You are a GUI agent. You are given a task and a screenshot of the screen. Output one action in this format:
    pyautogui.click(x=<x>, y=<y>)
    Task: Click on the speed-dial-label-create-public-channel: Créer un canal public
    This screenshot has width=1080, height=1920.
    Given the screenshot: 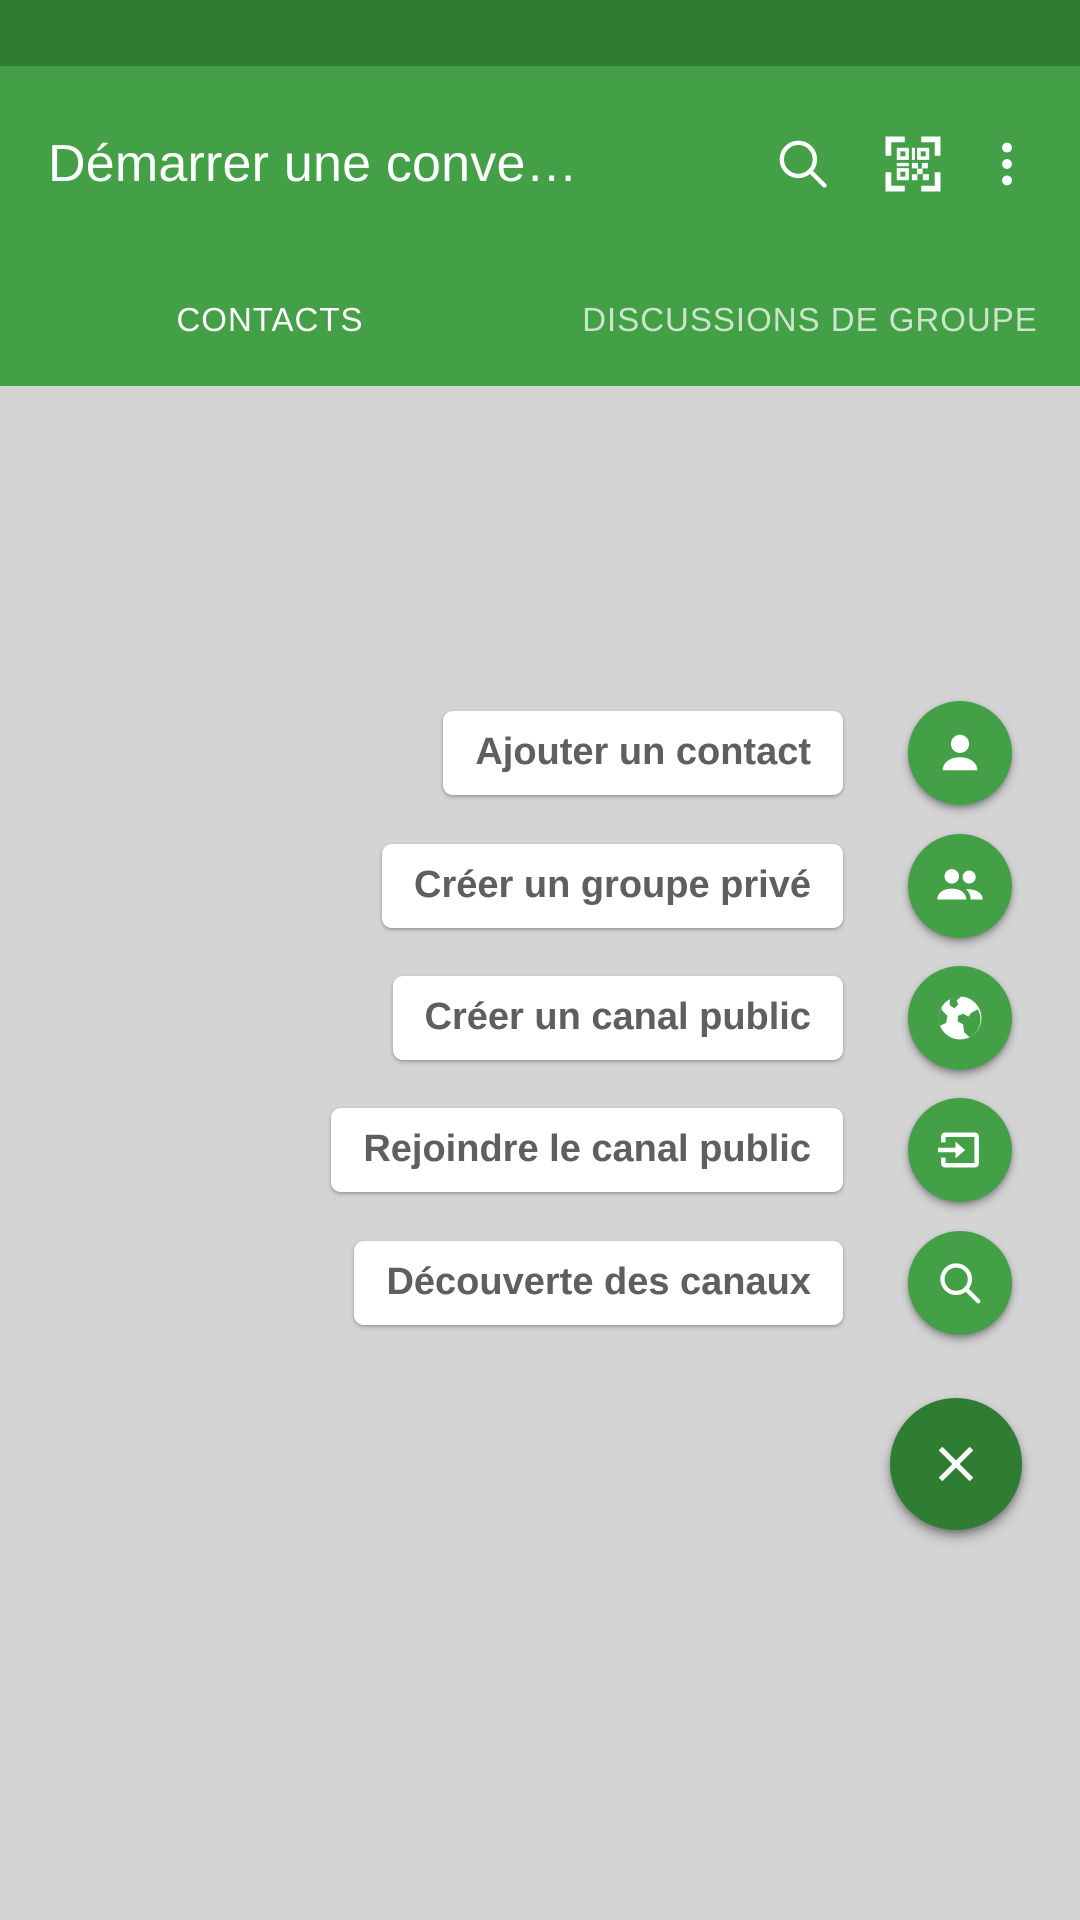 What is the action you would take?
    pyautogui.click(x=617, y=1018)
    